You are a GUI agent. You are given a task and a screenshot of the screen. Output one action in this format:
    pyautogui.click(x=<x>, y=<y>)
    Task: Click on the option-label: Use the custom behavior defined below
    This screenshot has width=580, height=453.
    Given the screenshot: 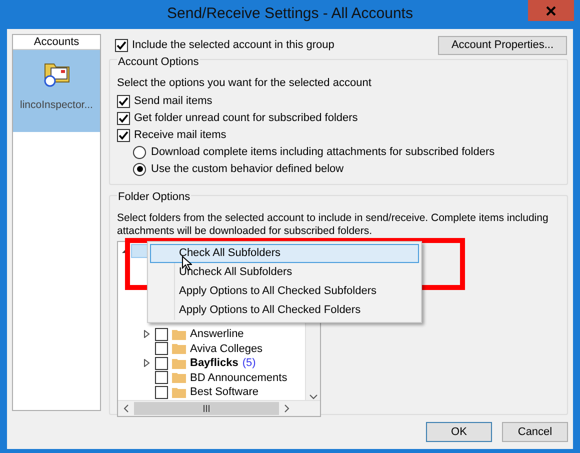 What is the action you would take?
    pyautogui.click(x=247, y=169)
    